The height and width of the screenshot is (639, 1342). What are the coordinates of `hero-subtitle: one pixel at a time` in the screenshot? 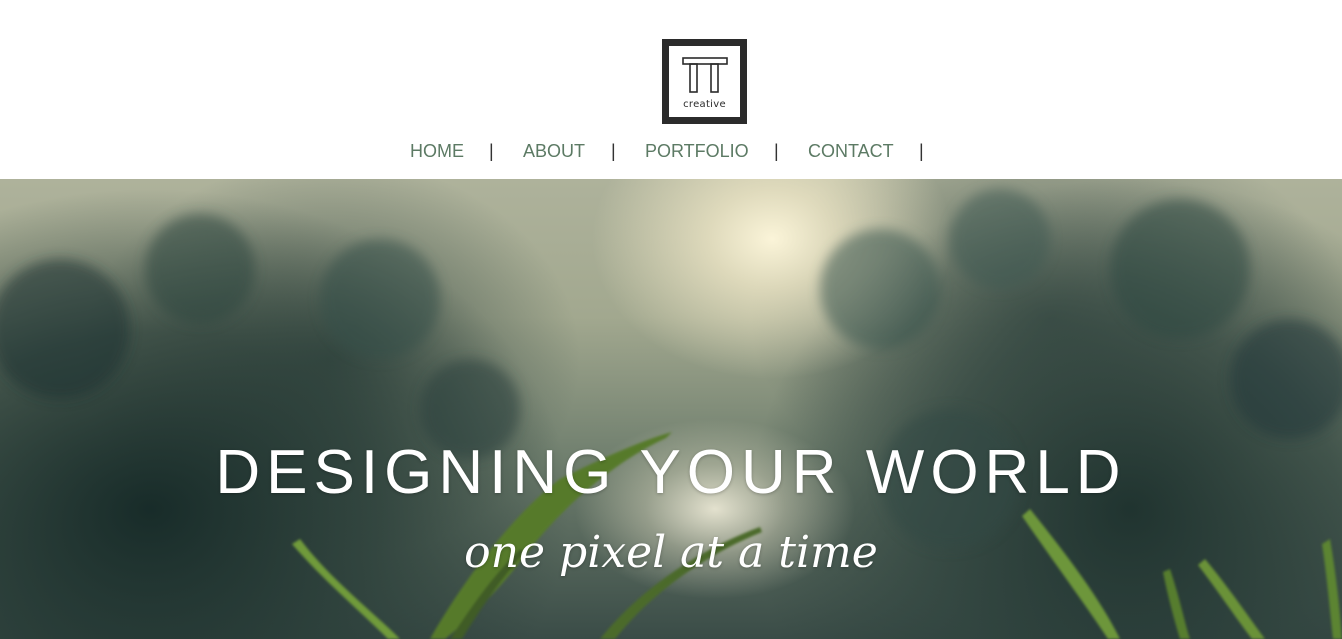 It's located at (671, 552).